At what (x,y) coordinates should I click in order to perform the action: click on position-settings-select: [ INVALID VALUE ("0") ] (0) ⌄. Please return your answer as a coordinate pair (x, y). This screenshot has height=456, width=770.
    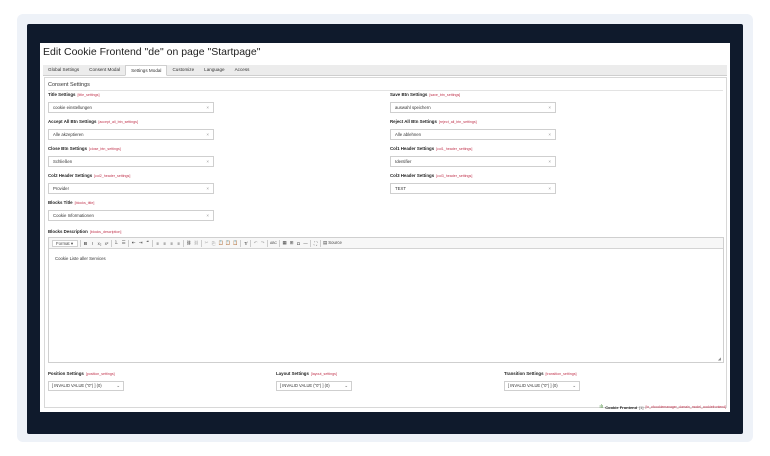
    Looking at the image, I should click on (86, 386).